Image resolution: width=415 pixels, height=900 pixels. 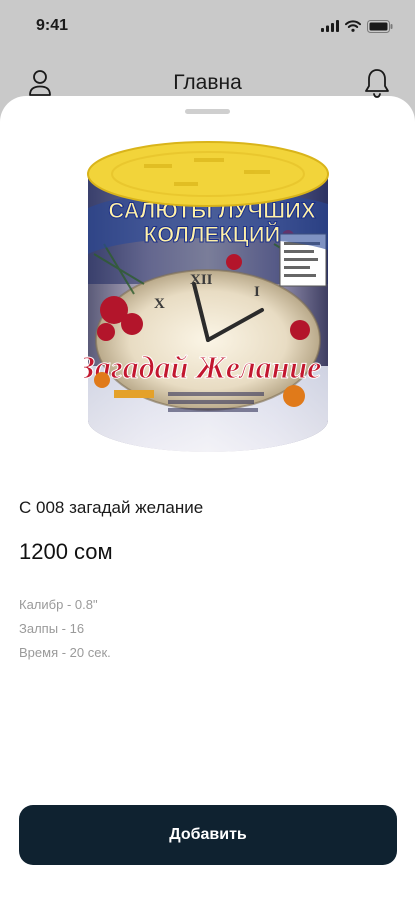 What do you see at coordinates (52, 628) in the screenshot?
I see `spec-shots: Залпы - 16` at bounding box center [52, 628].